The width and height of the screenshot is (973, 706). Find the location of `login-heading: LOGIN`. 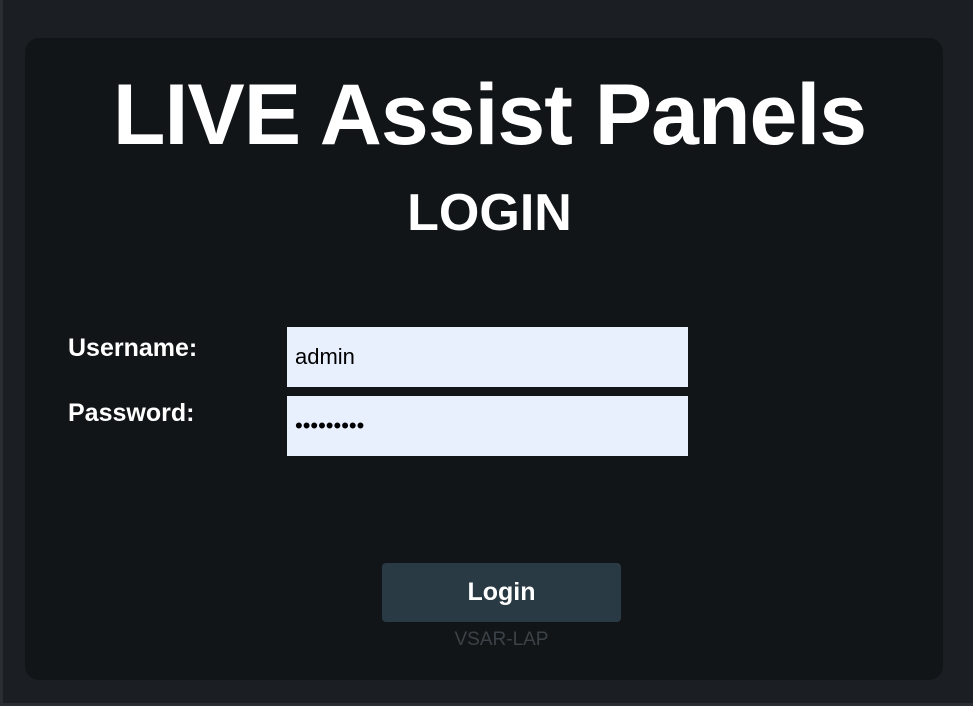

login-heading: LOGIN is located at coordinates (489, 213).